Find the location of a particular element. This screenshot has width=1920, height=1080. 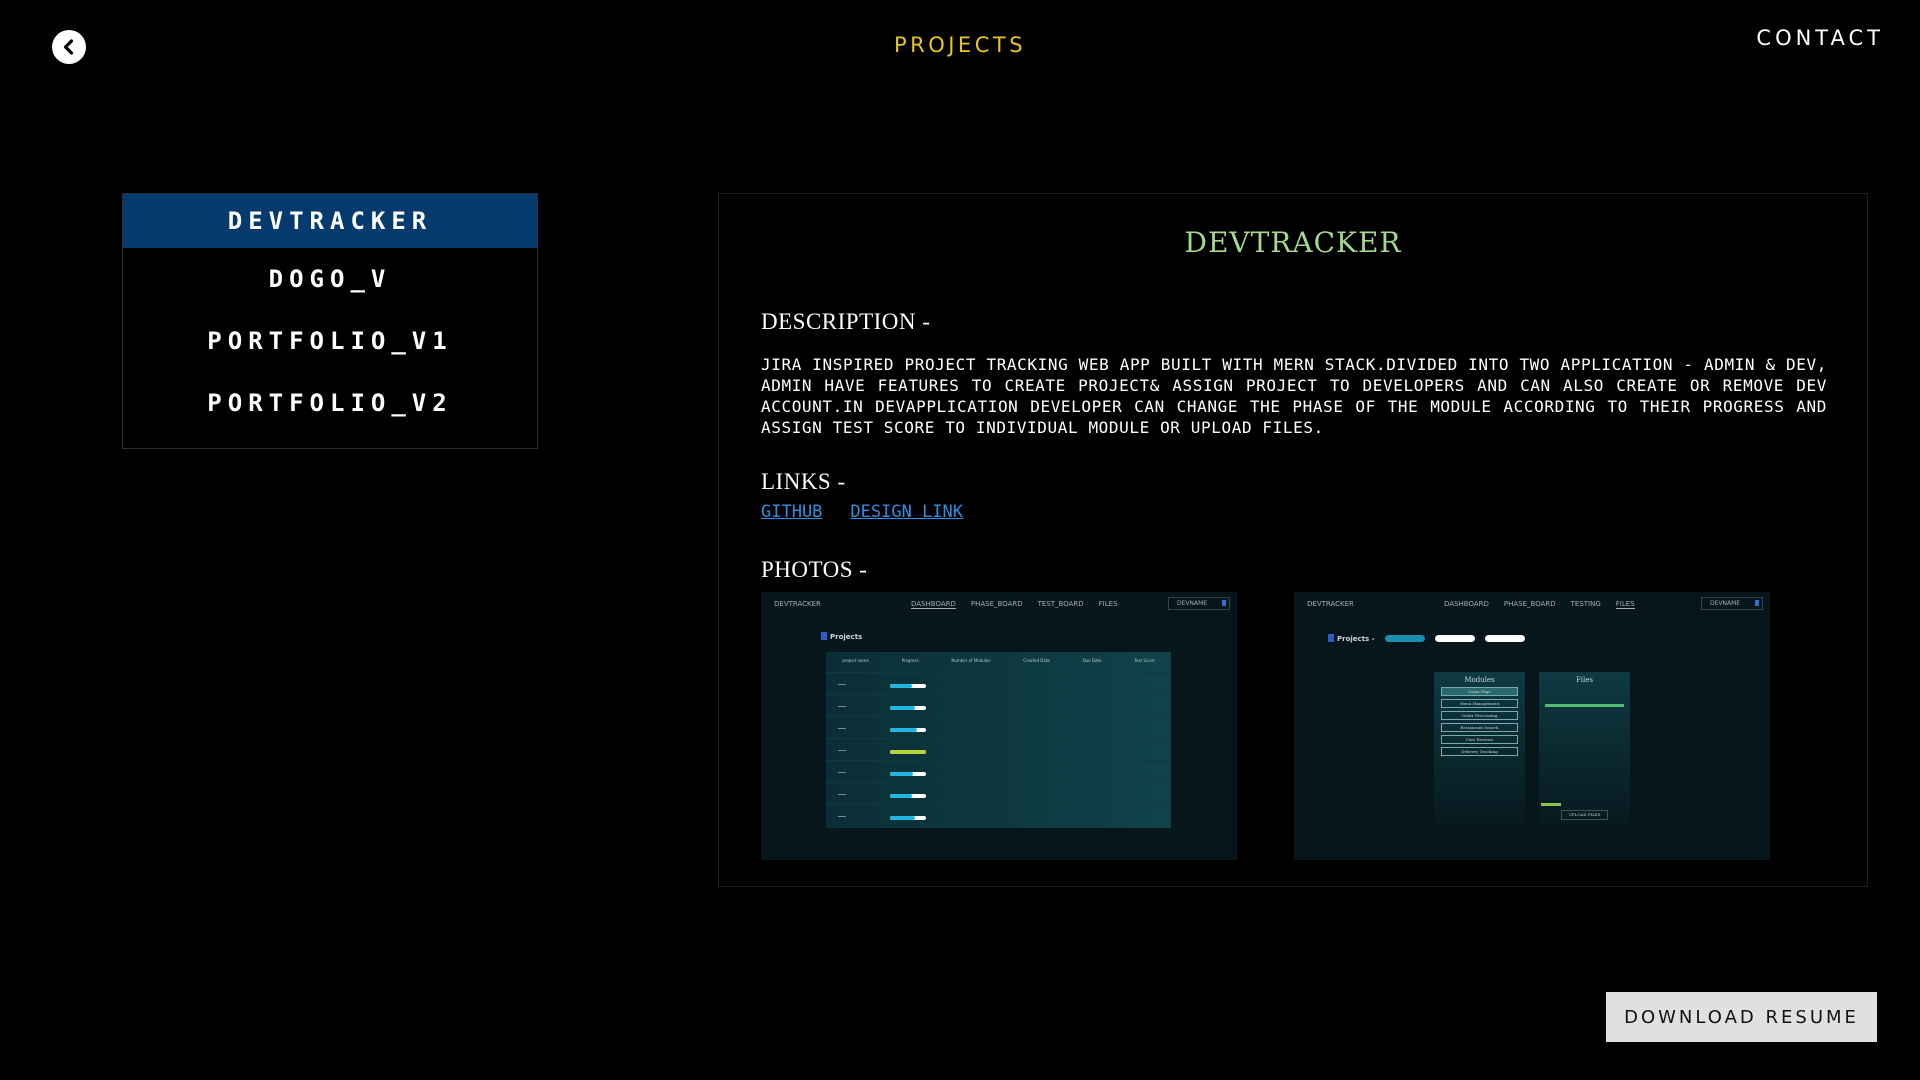

photo-upload-progress is located at coordinates (1551, 804).